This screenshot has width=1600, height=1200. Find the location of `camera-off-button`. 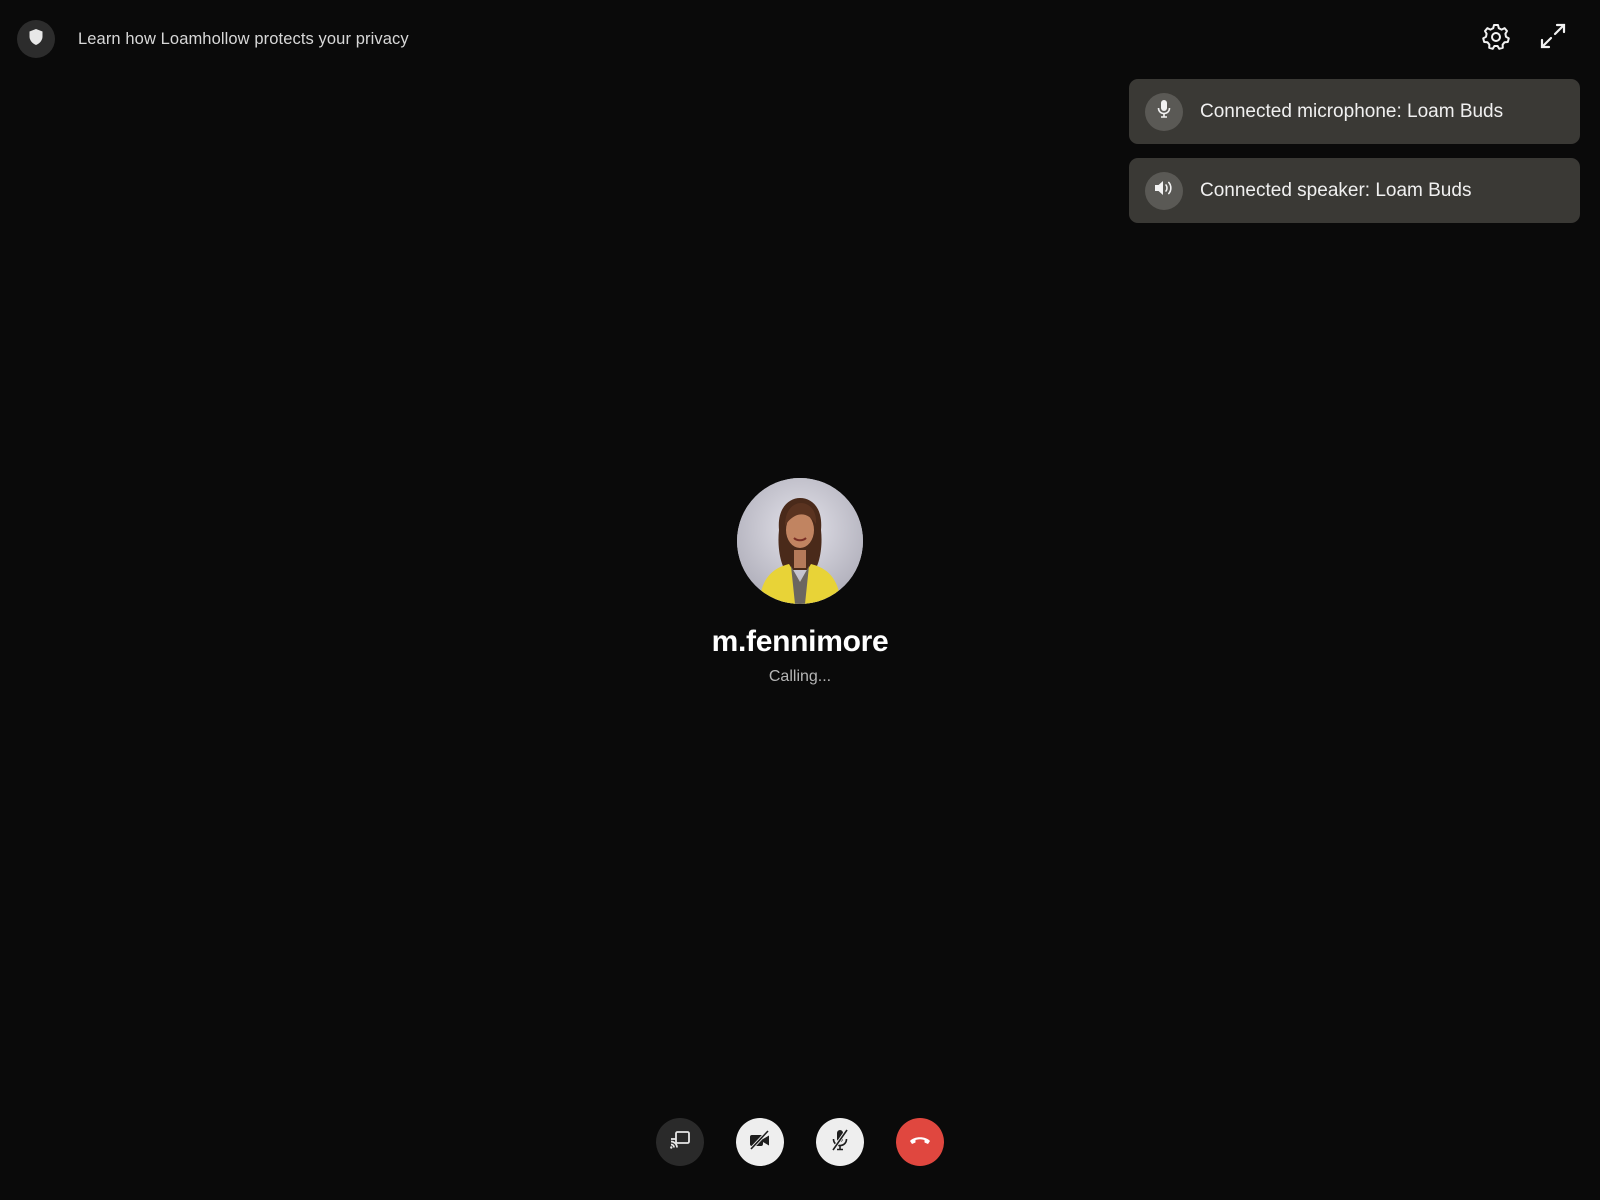

camera-off-button is located at coordinates (760, 1142).